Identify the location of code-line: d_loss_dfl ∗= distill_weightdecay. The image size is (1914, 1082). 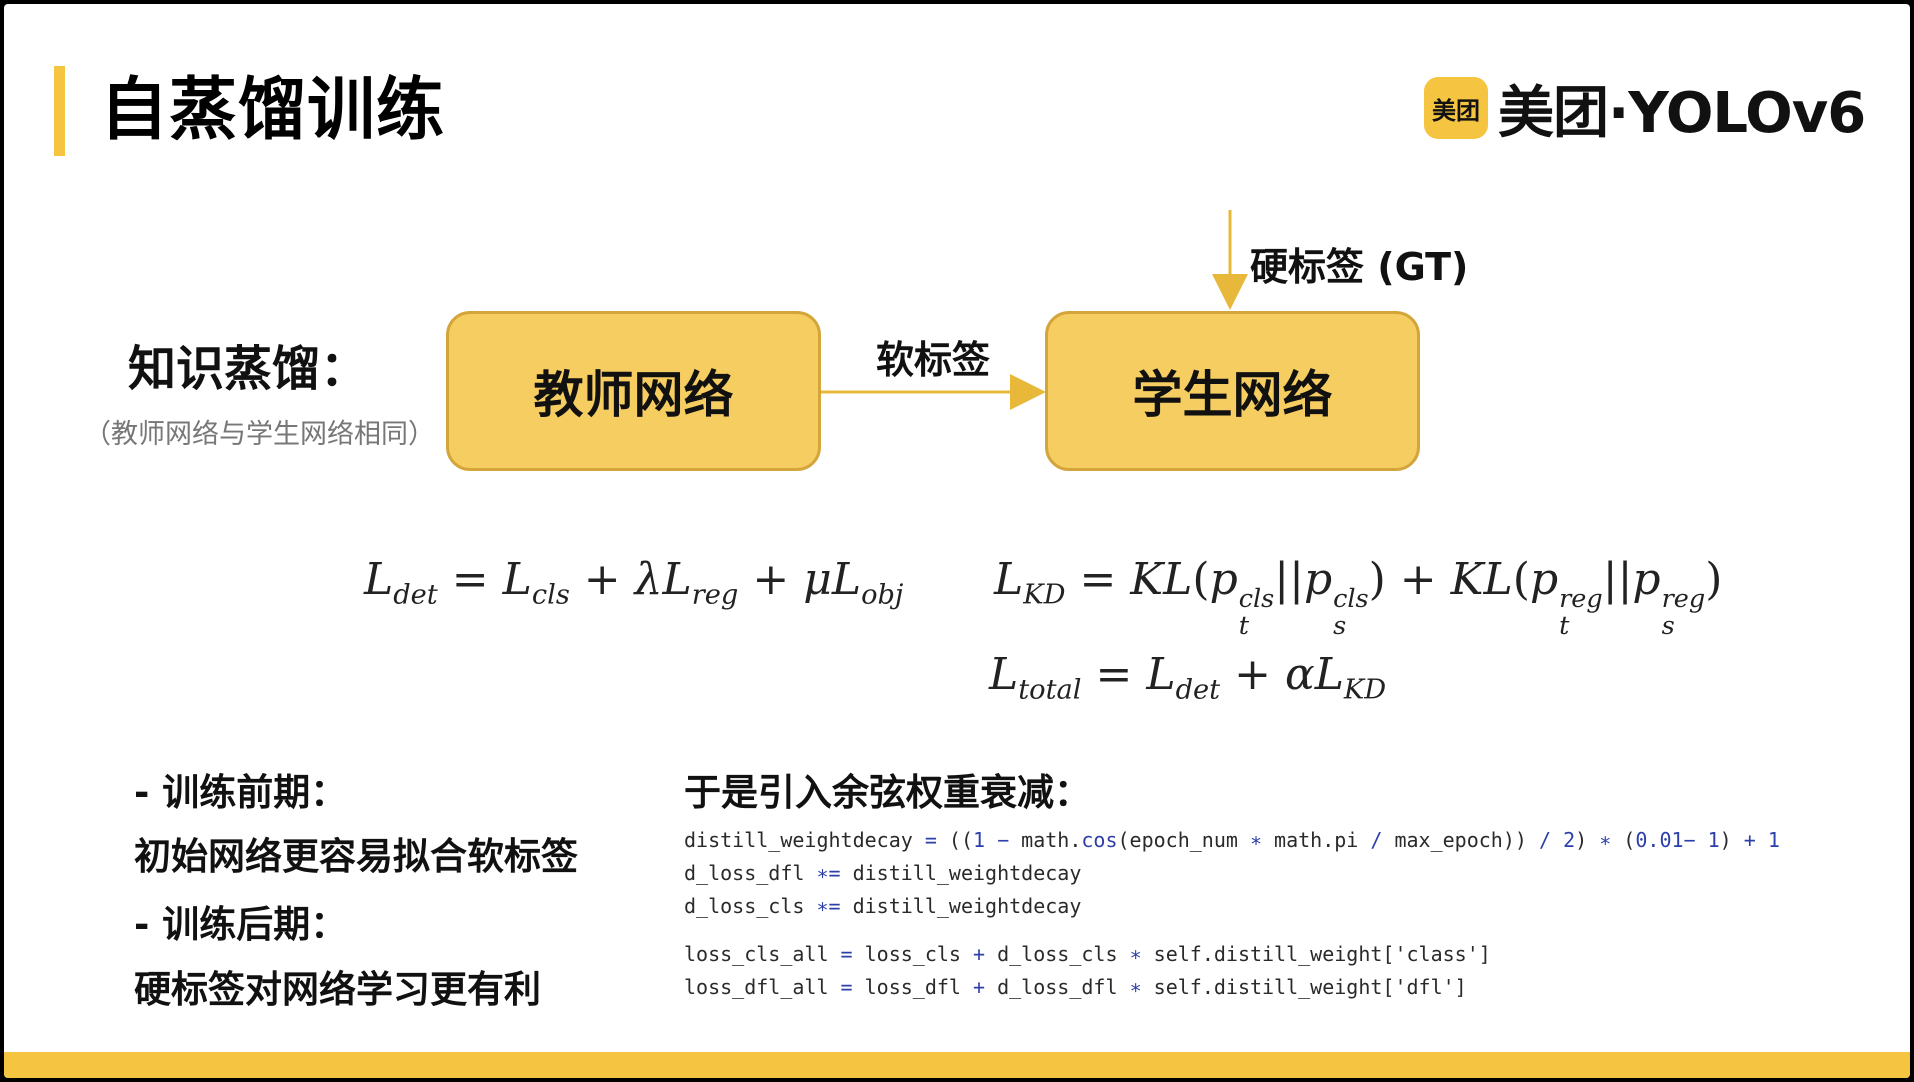
(883, 873).